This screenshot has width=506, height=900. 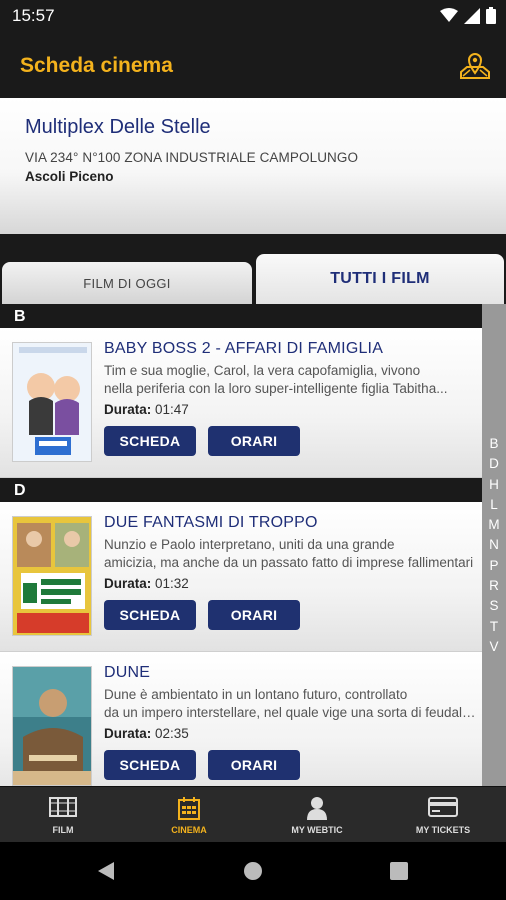 I want to click on alphabet-letter: S, so click(x=494, y=606).